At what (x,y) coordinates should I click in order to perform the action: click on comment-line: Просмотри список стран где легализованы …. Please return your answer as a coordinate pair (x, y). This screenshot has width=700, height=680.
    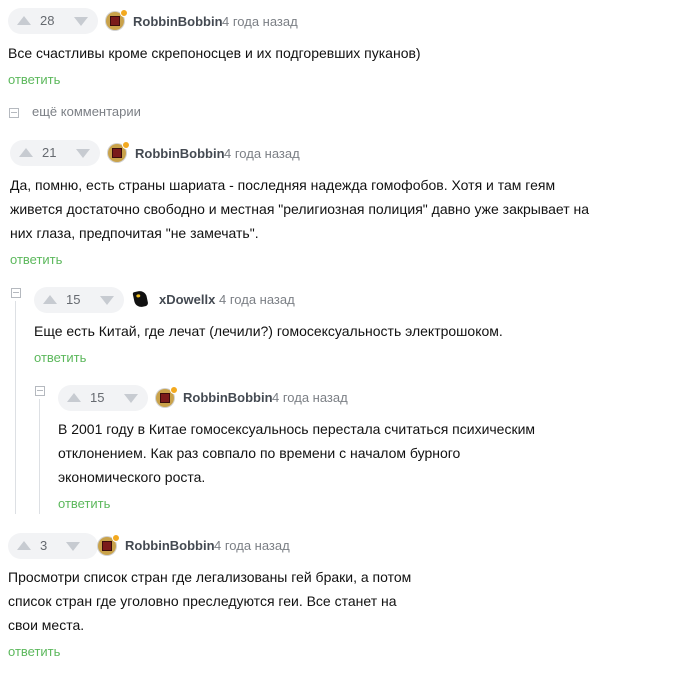
    Looking at the image, I should click on (210, 577).